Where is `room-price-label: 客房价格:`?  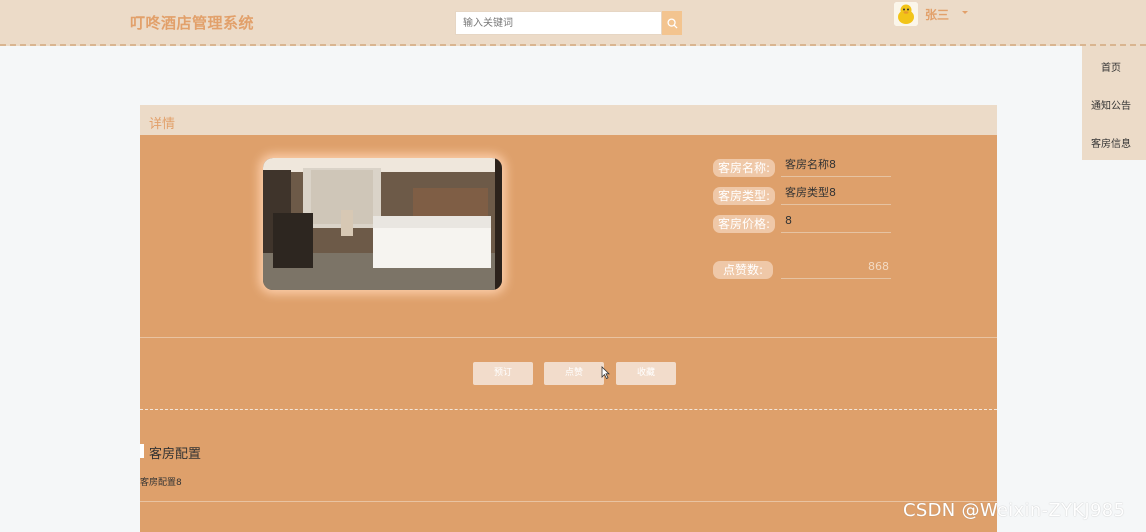
room-price-label: 客房价格: is located at coordinates (744, 224).